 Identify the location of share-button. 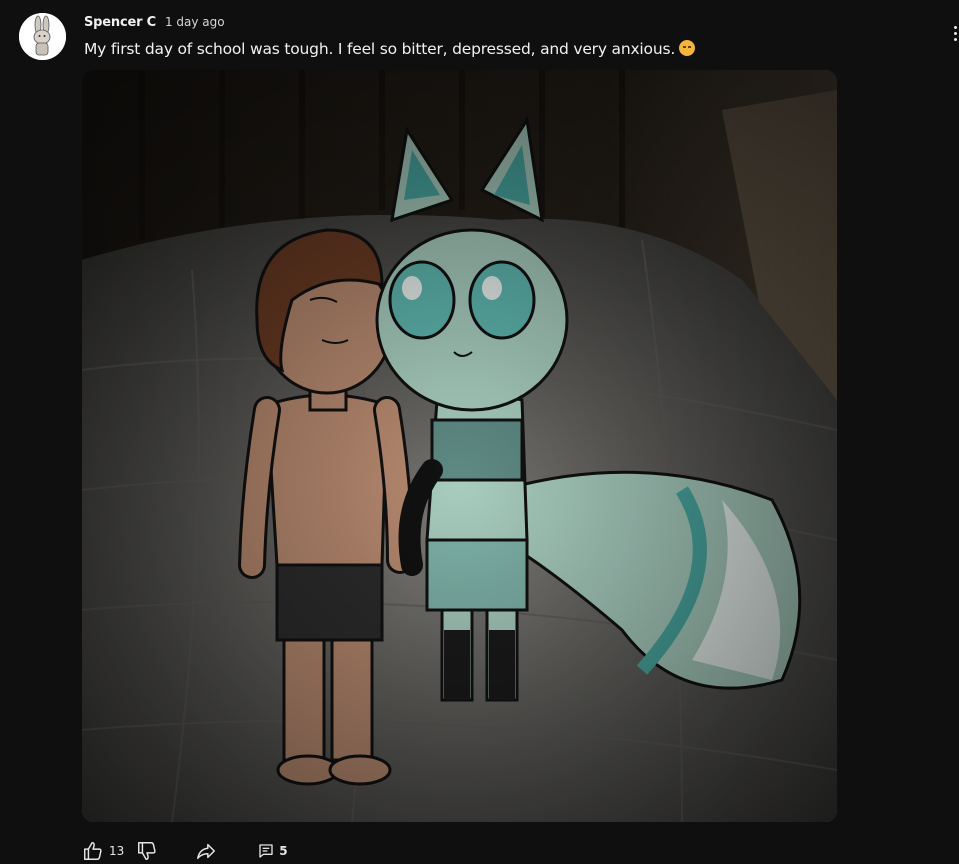
(206, 851).